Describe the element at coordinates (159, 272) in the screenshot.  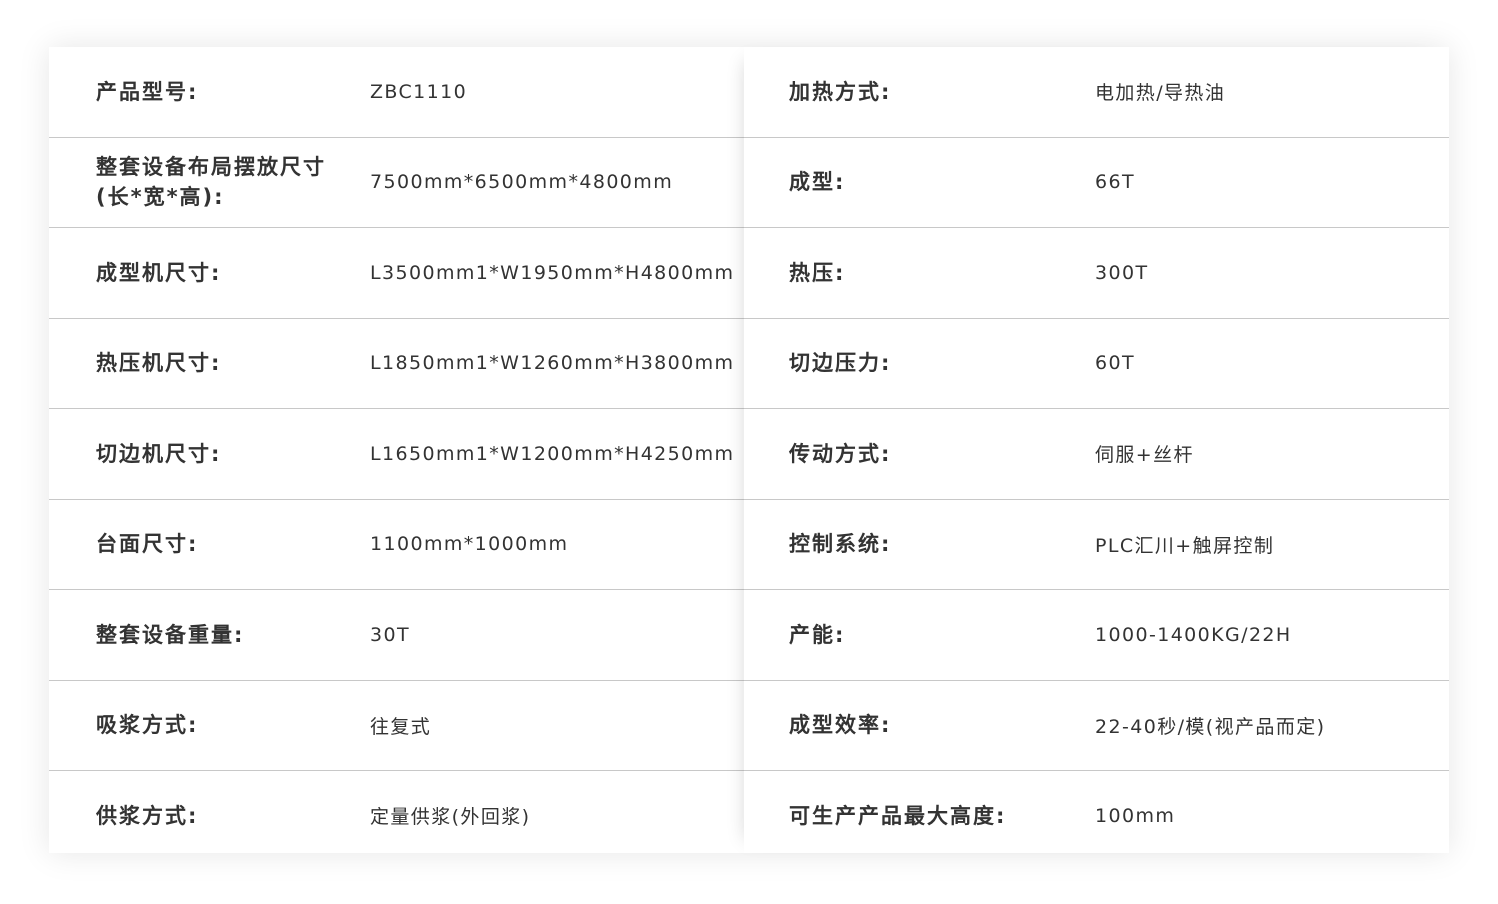
I see `spec-label: 成型机尺寸:` at that location.